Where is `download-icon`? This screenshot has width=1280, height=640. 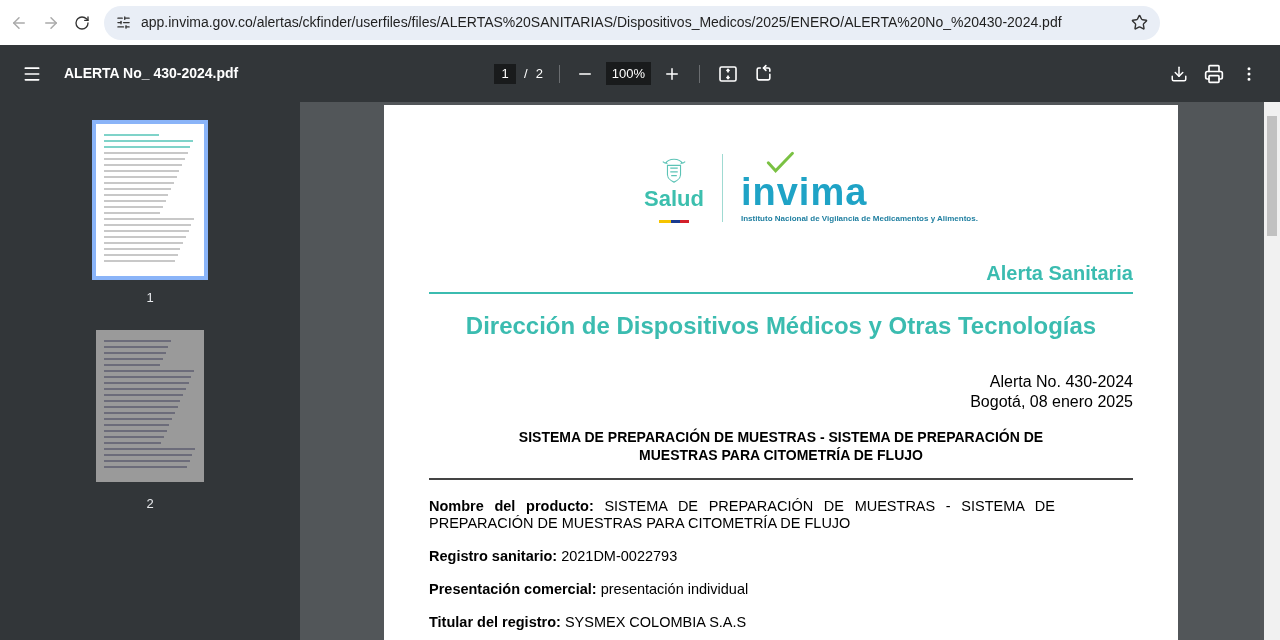
download-icon is located at coordinates (1179, 73).